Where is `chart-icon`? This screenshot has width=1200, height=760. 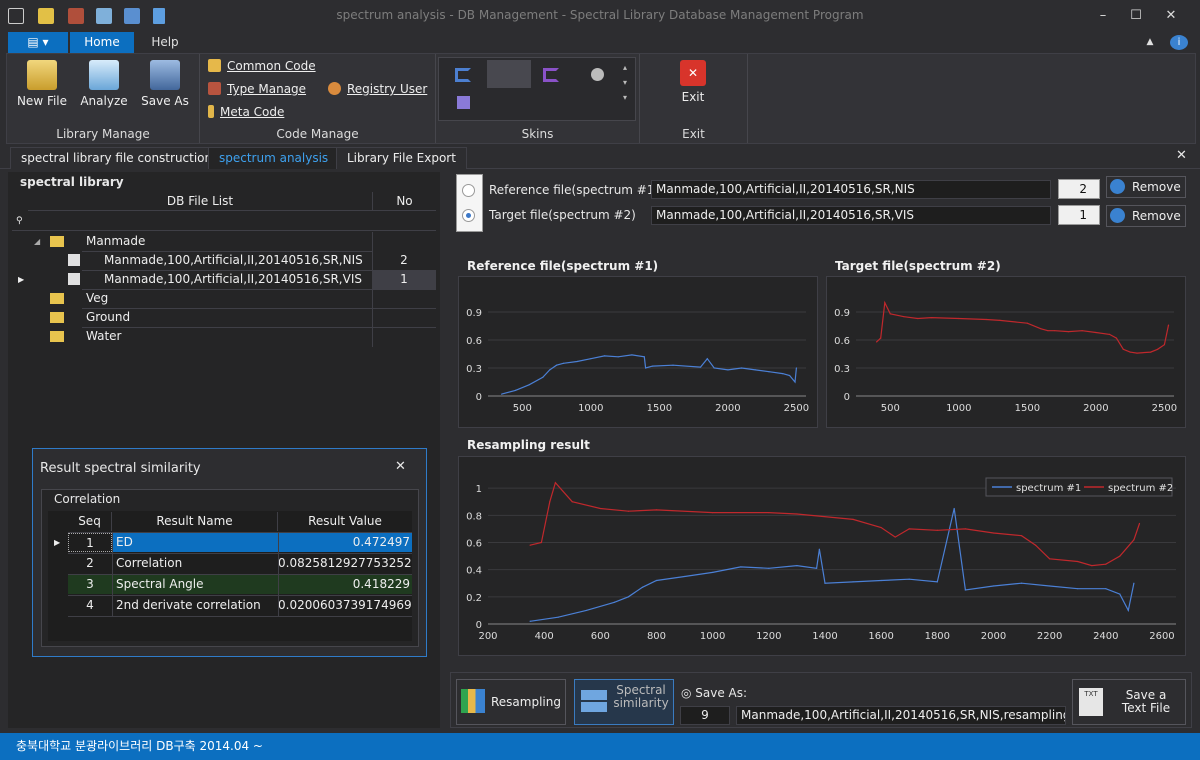 chart-icon is located at coordinates (104, 75).